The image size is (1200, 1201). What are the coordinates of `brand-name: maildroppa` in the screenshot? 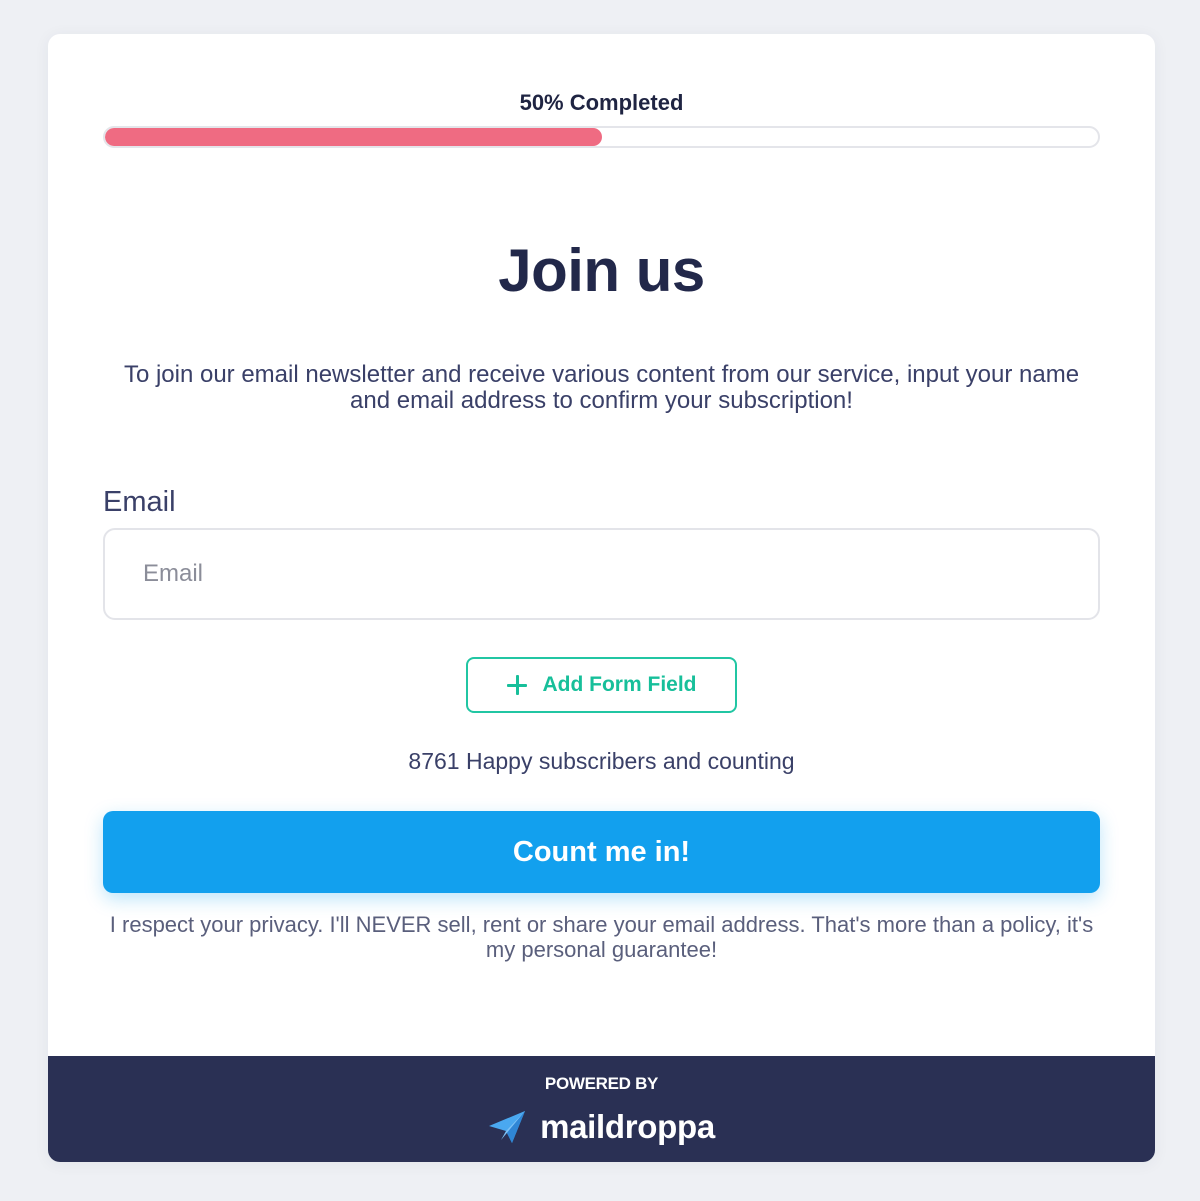 It's located at (627, 1126).